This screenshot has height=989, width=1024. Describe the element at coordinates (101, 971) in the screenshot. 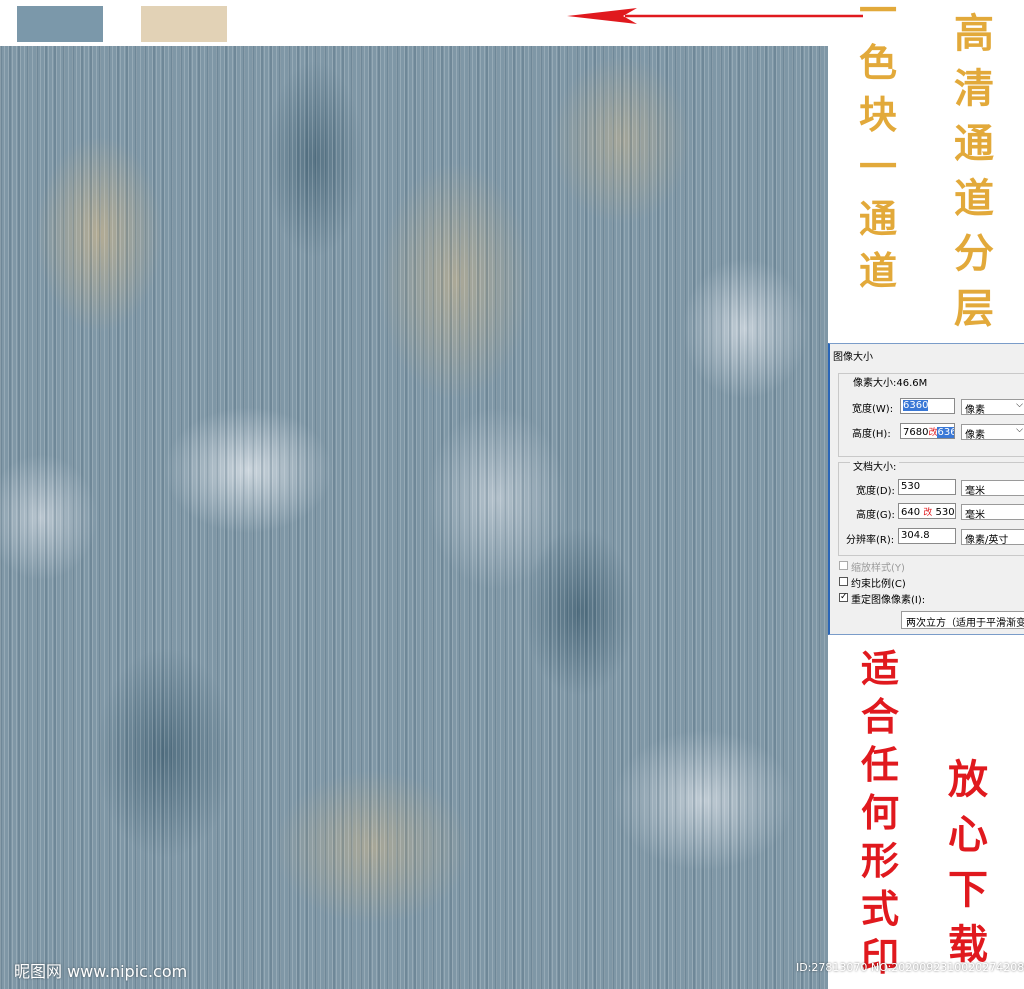

I see `site-watermark-logo: 昵图网 www.nipic.com` at that location.